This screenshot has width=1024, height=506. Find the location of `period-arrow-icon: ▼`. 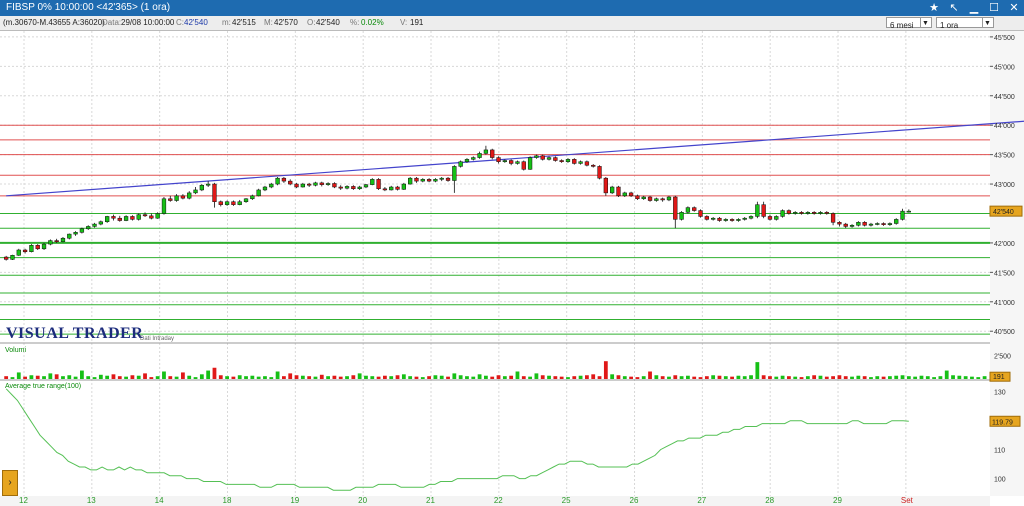

period-arrow-icon: ▼ is located at coordinates (925, 22).